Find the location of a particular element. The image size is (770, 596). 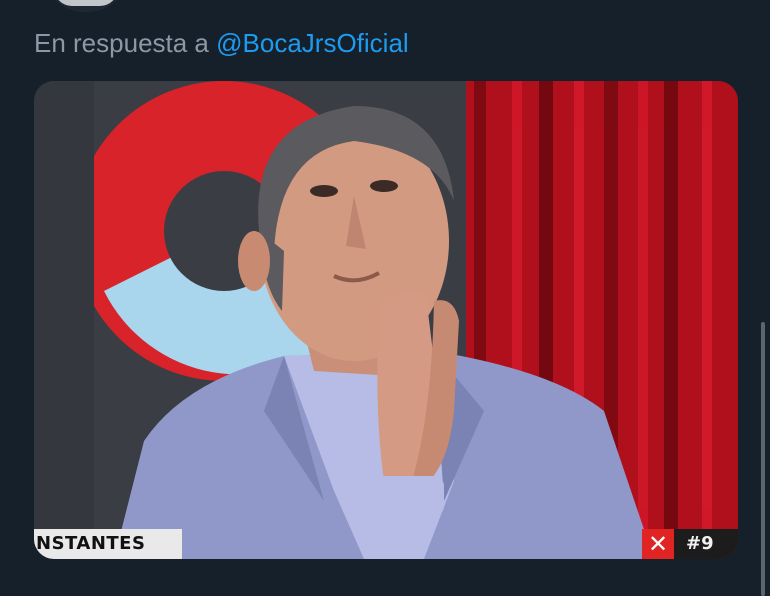

scrollbar is located at coordinates (763, 459).